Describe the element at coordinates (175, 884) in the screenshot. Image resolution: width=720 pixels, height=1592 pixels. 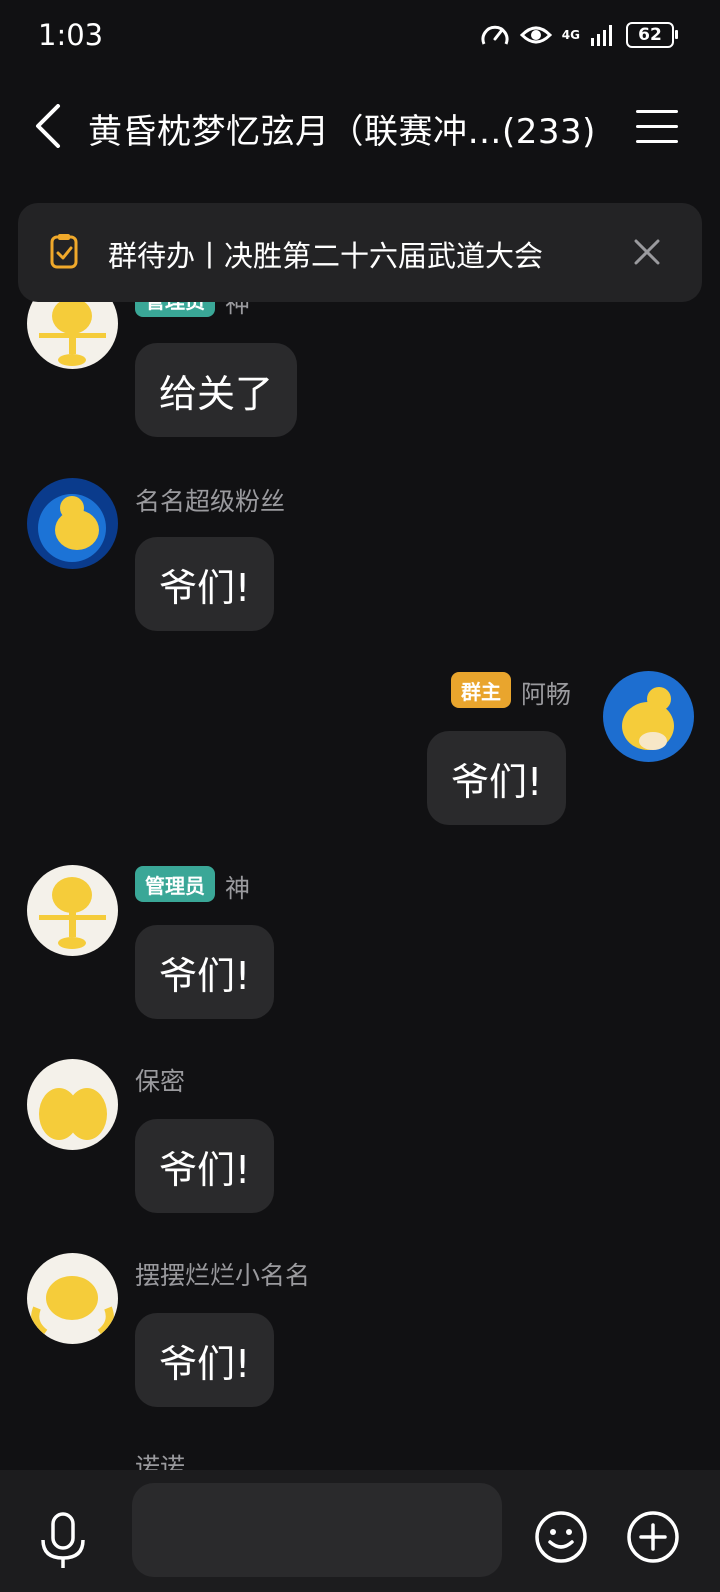
I see `admin-badge: 管理员` at that location.